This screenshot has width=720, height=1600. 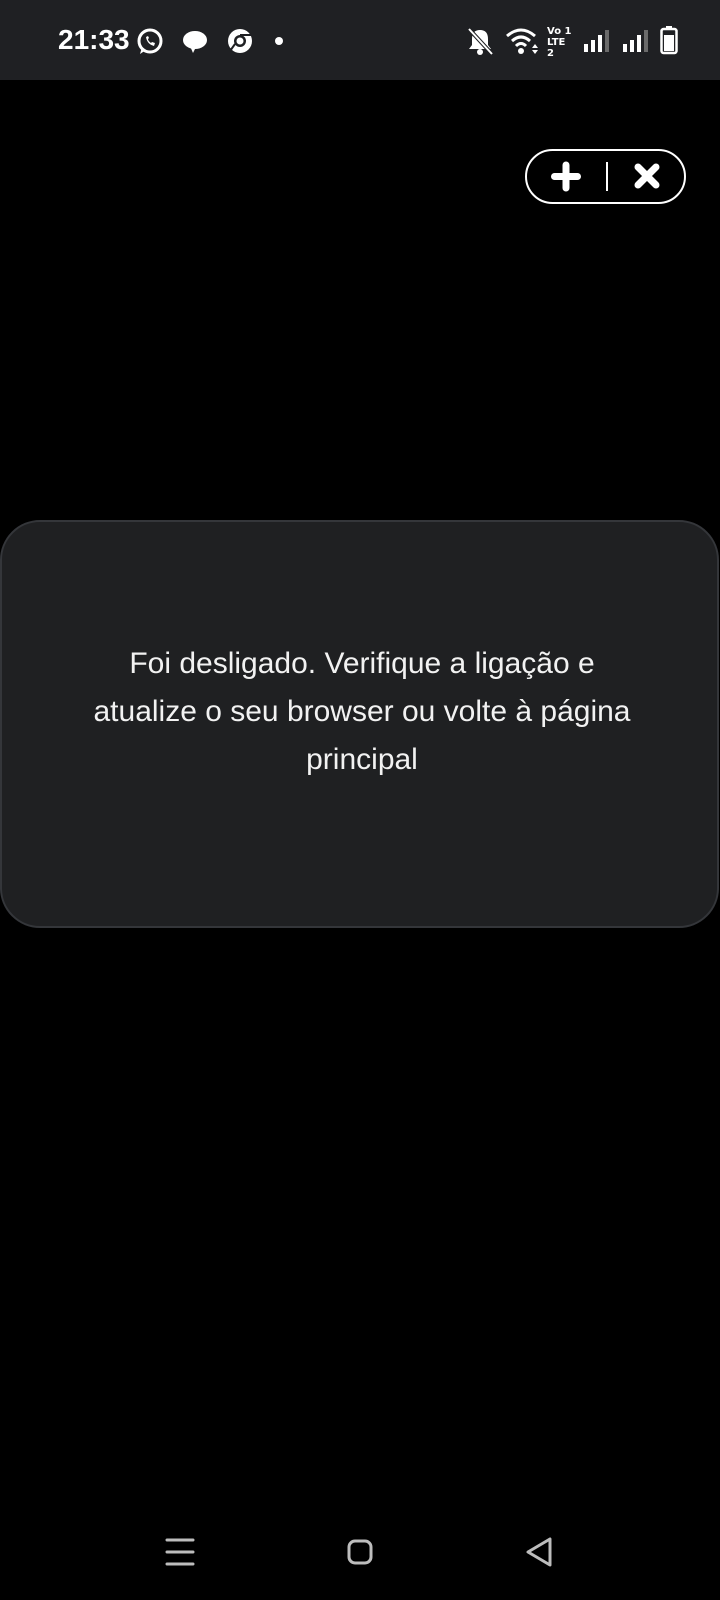 I want to click on wifi-icon, so click(x=522, y=41).